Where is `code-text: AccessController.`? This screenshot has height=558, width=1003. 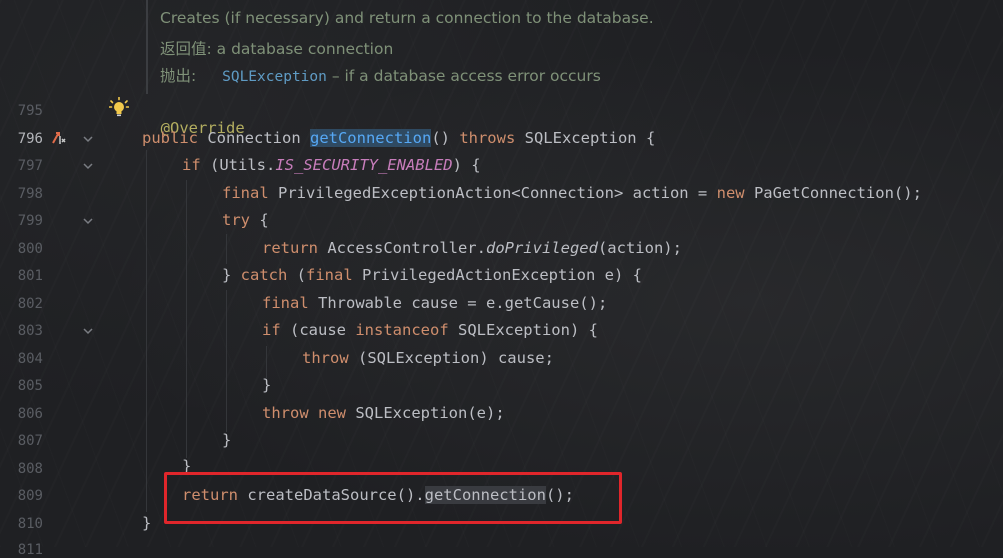
code-text: AccessController. is located at coordinates (402, 248).